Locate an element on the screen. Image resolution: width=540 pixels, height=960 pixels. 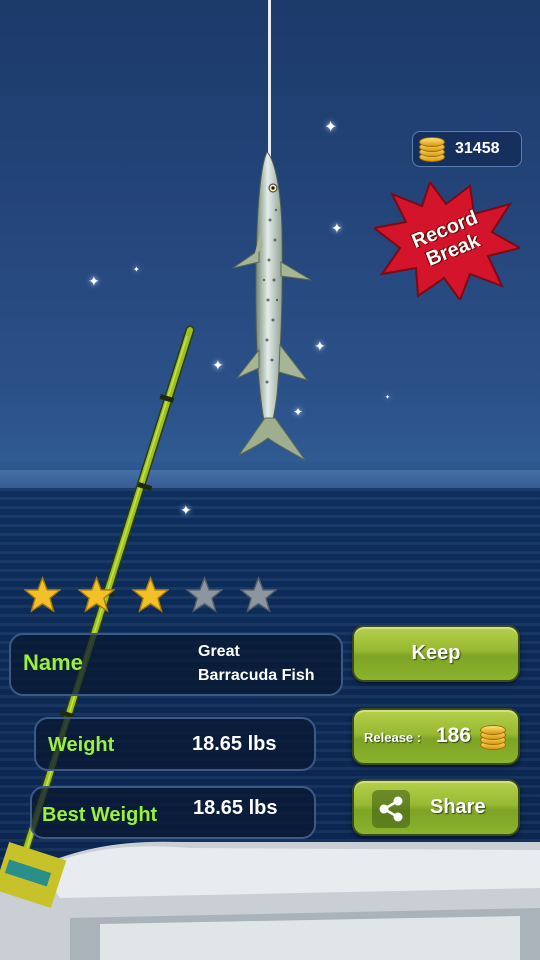
release-prefix: Release : is located at coordinates (393, 737).